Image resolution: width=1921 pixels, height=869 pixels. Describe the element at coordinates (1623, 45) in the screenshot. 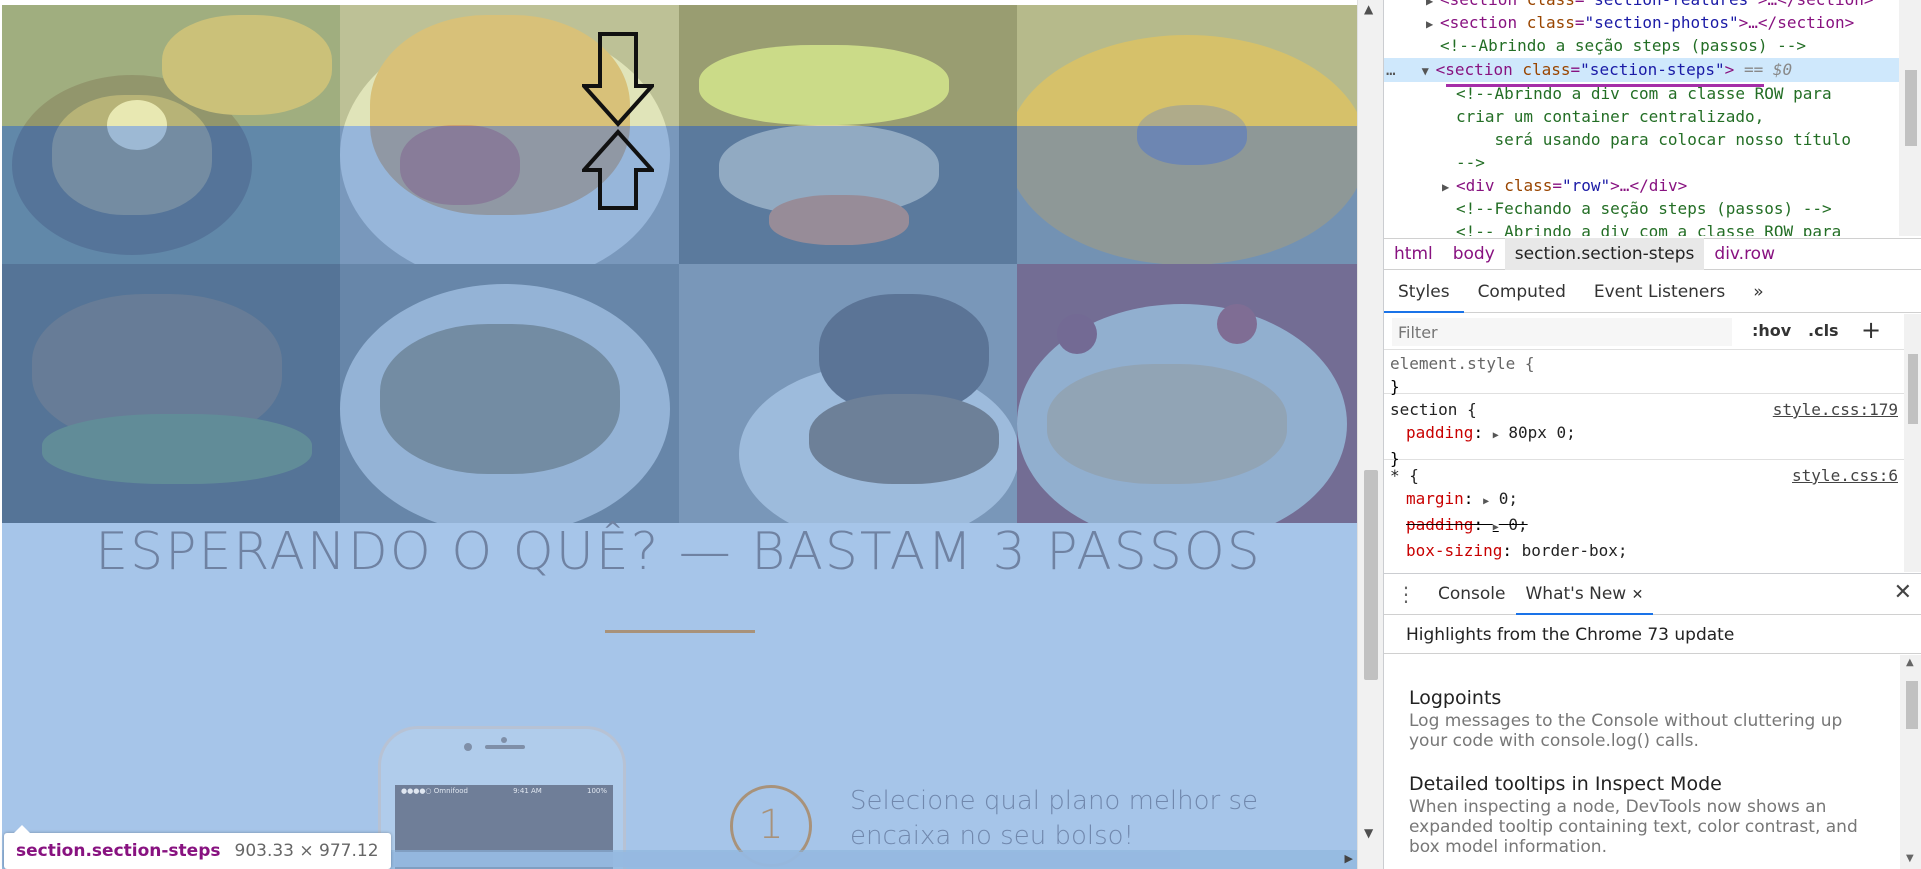

I see `tree-comment: <!--Abrindo a seção steps (passos) -->` at that location.